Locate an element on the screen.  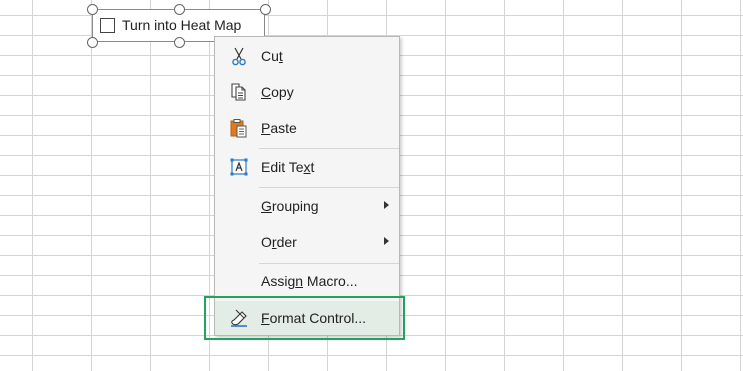
menu-item-edit-text: Edit Text is located at coordinates (307, 167).